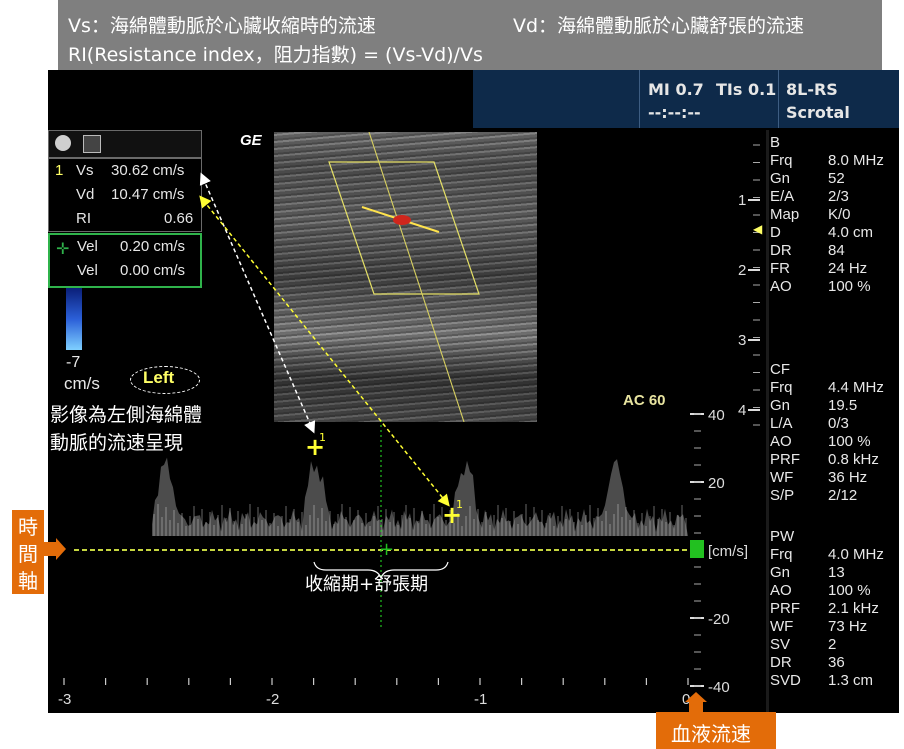  What do you see at coordinates (848, 626) in the screenshot?
I see `param-value: 73 Hz` at bounding box center [848, 626].